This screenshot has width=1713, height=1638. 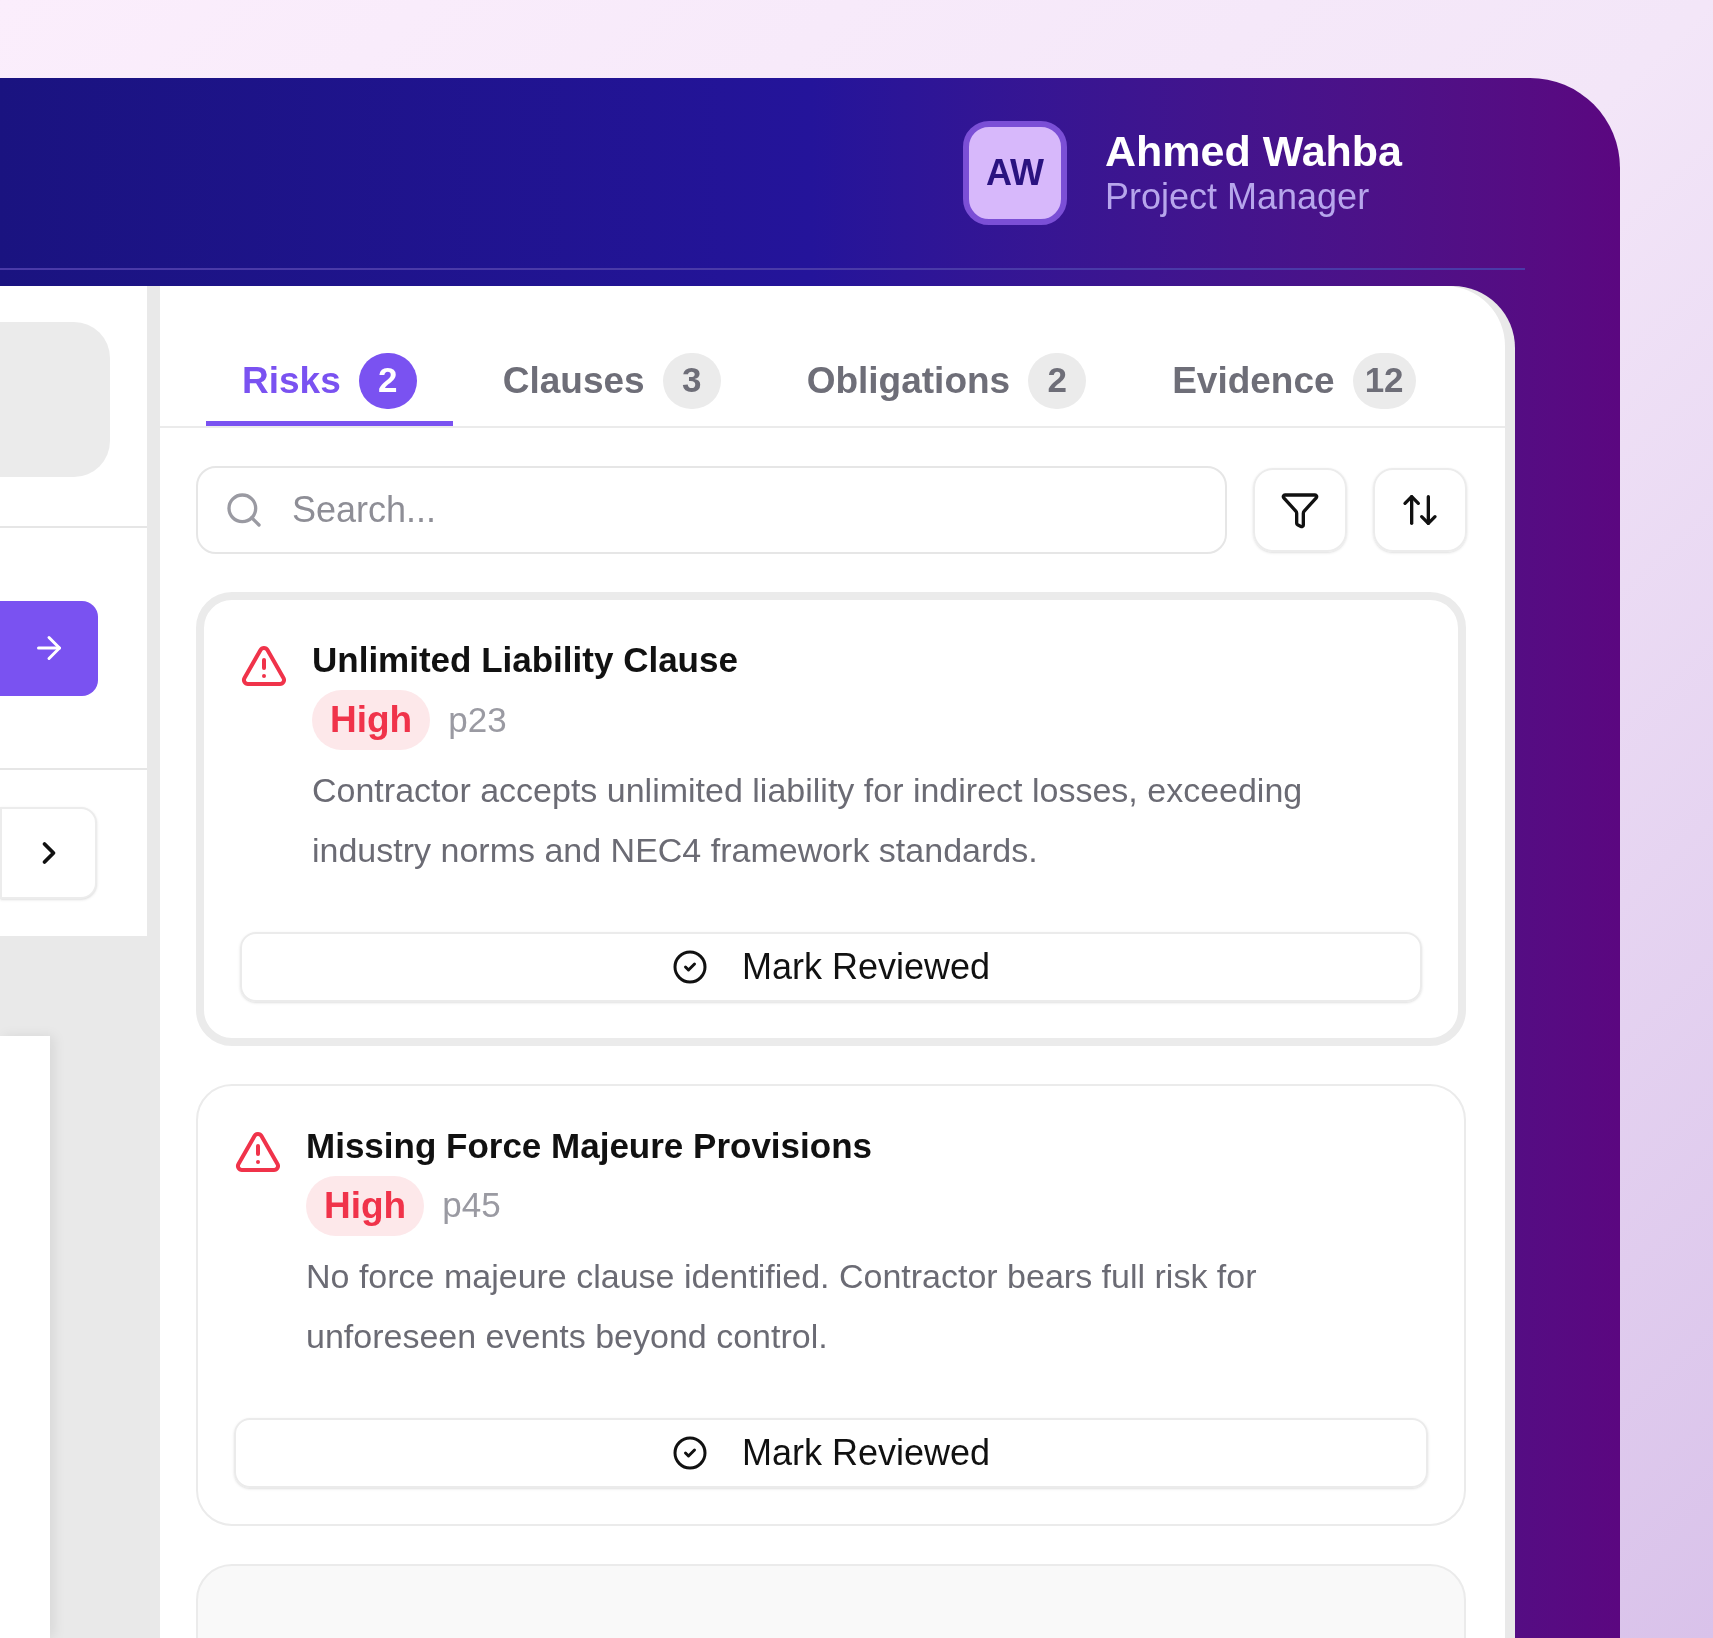 I want to click on tab: Risks 2, so click(x=329, y=383).